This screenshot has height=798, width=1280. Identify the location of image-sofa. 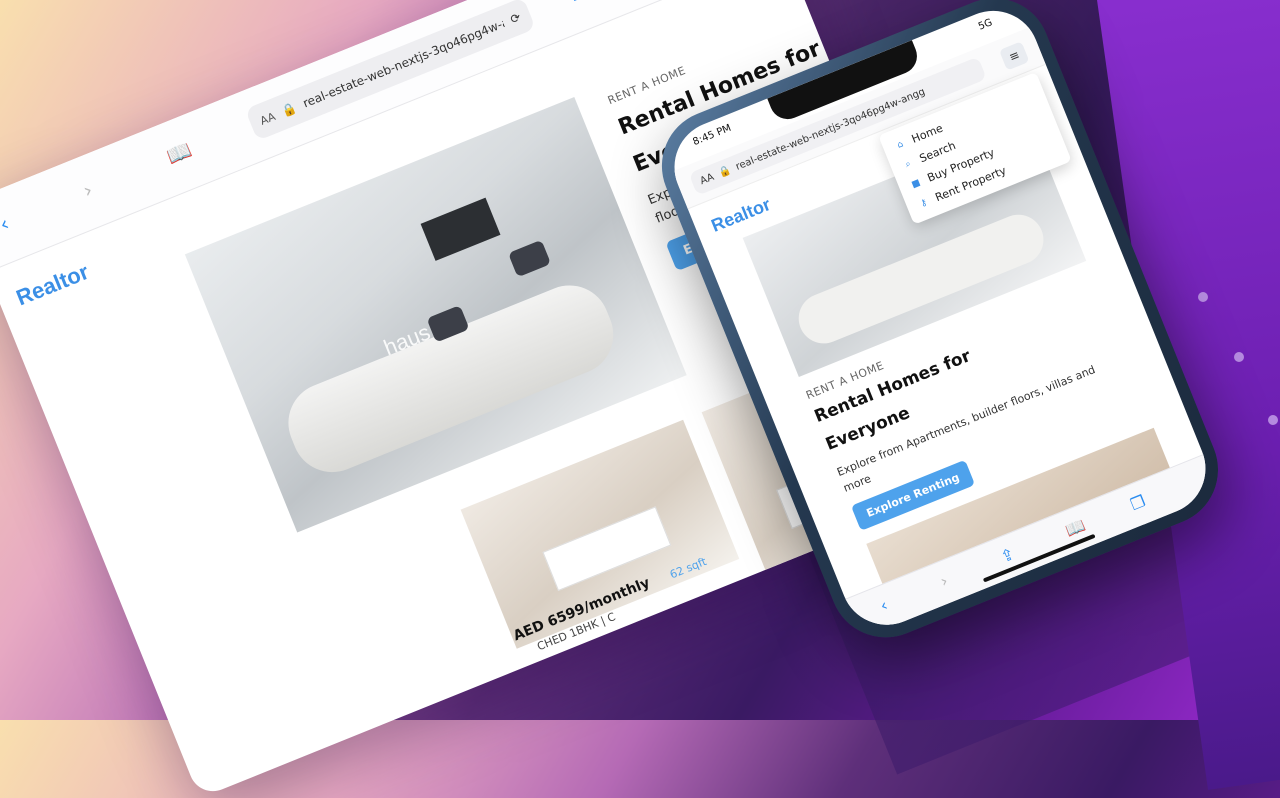
(451, 379).